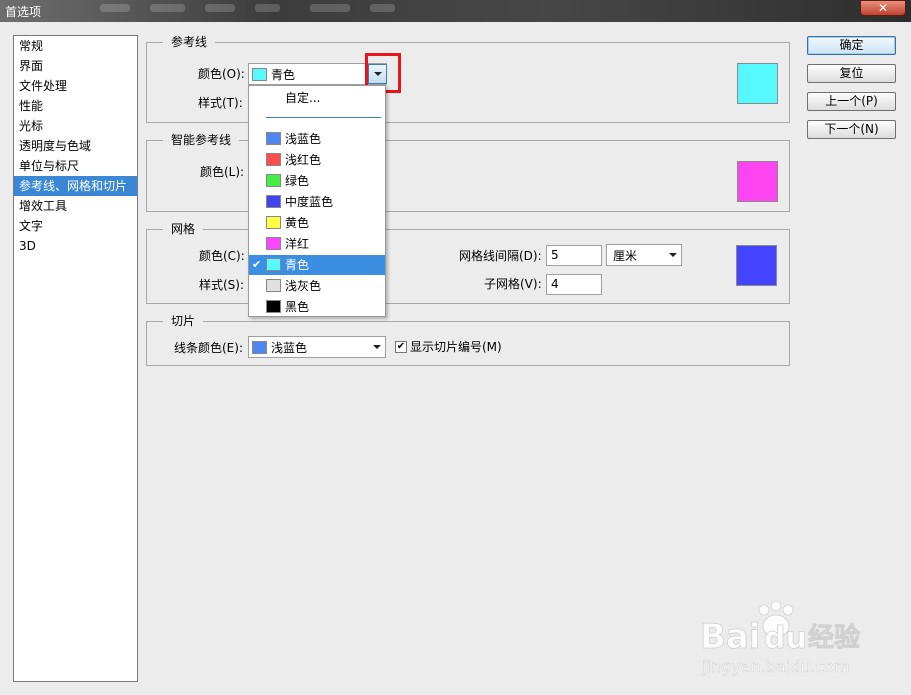 The image size is (911, 695). Describe the element at coordinates (23, 12) in the screenshot. I see `window-title: 首选项` at that location.